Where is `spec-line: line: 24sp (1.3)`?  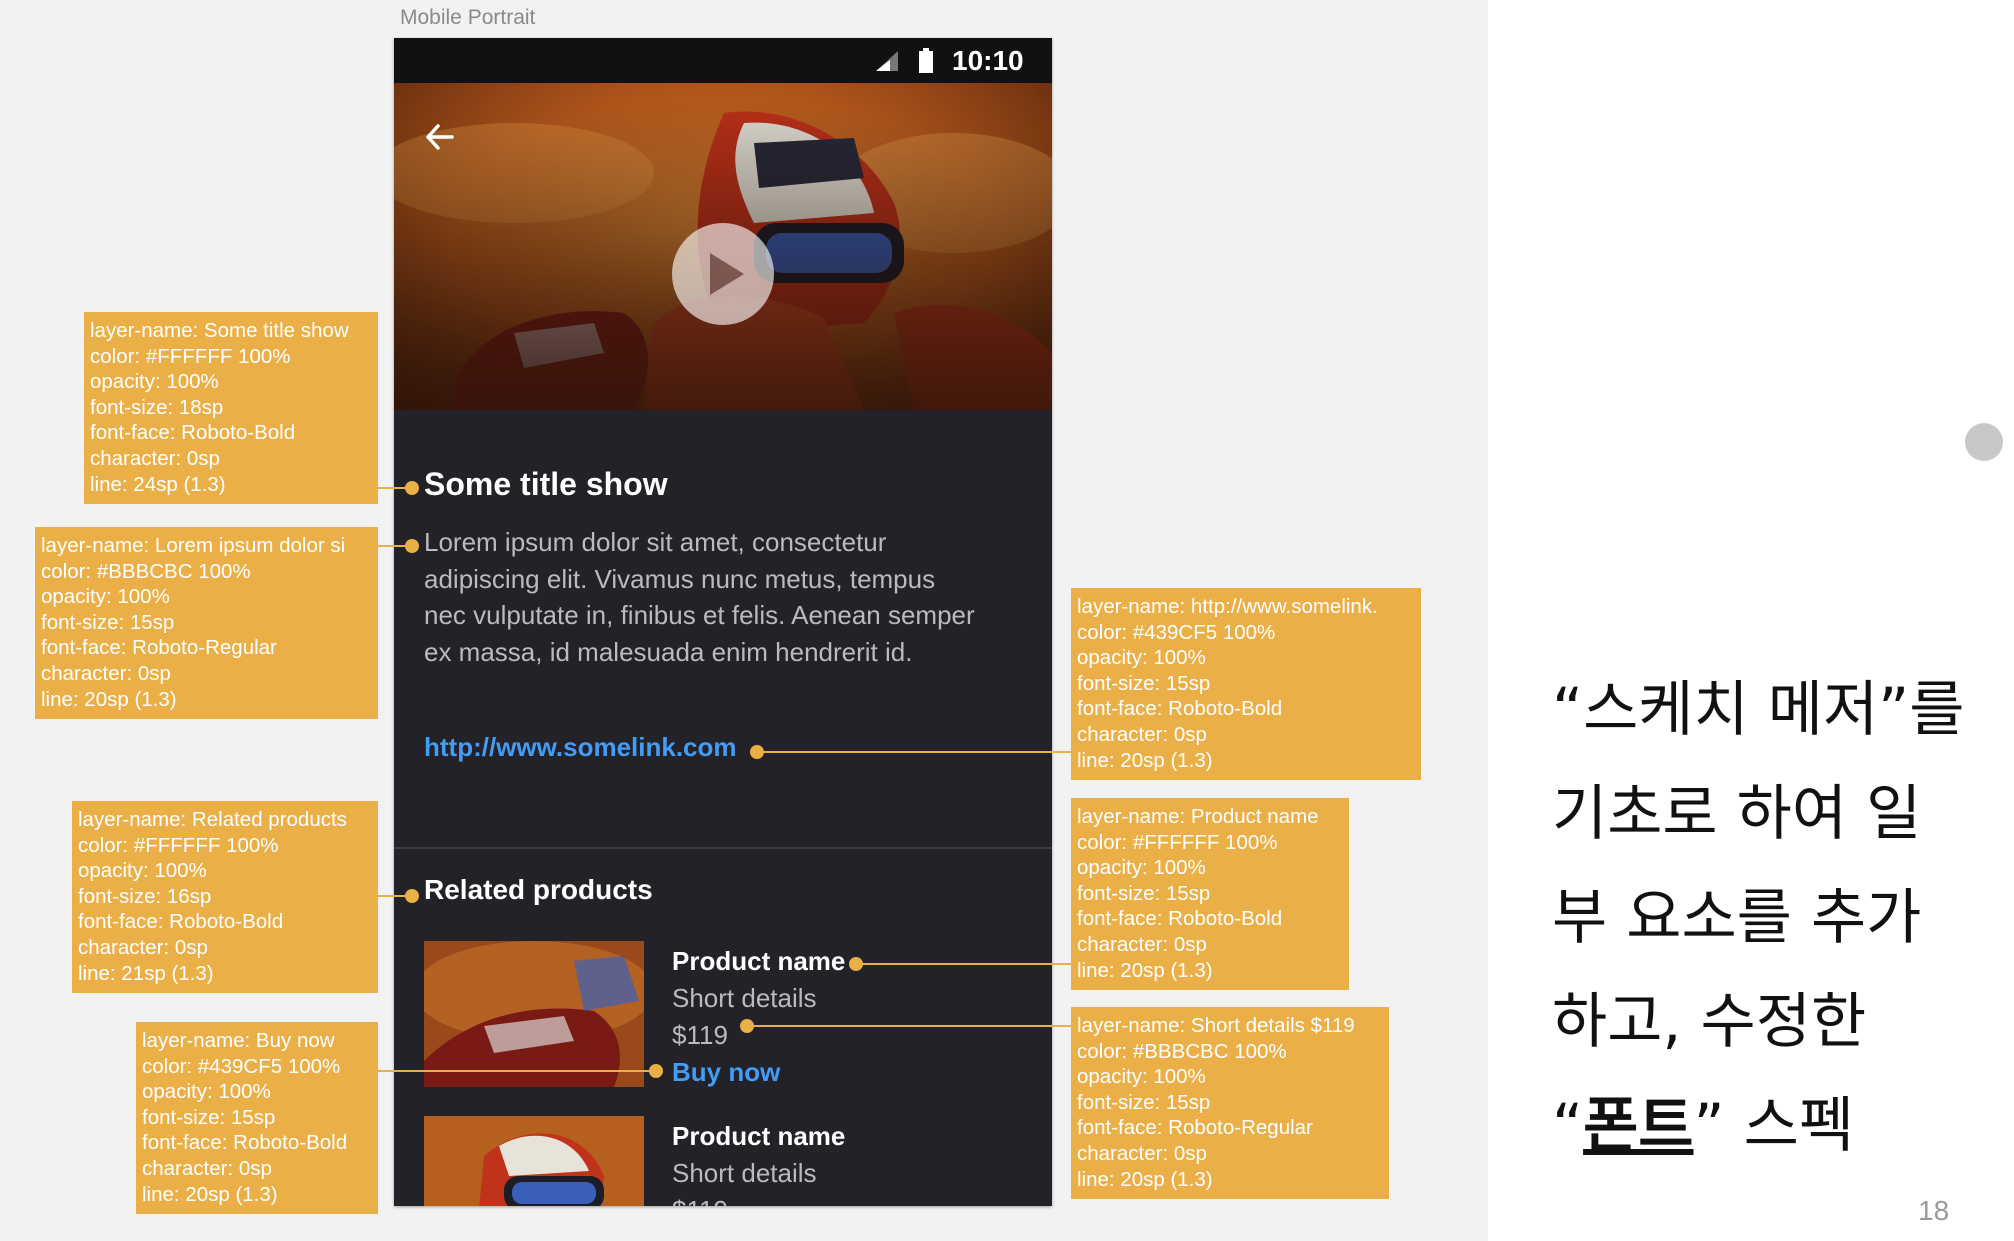 spec-line: line: 24sp (1.3) is located at coordinates (158, 484).